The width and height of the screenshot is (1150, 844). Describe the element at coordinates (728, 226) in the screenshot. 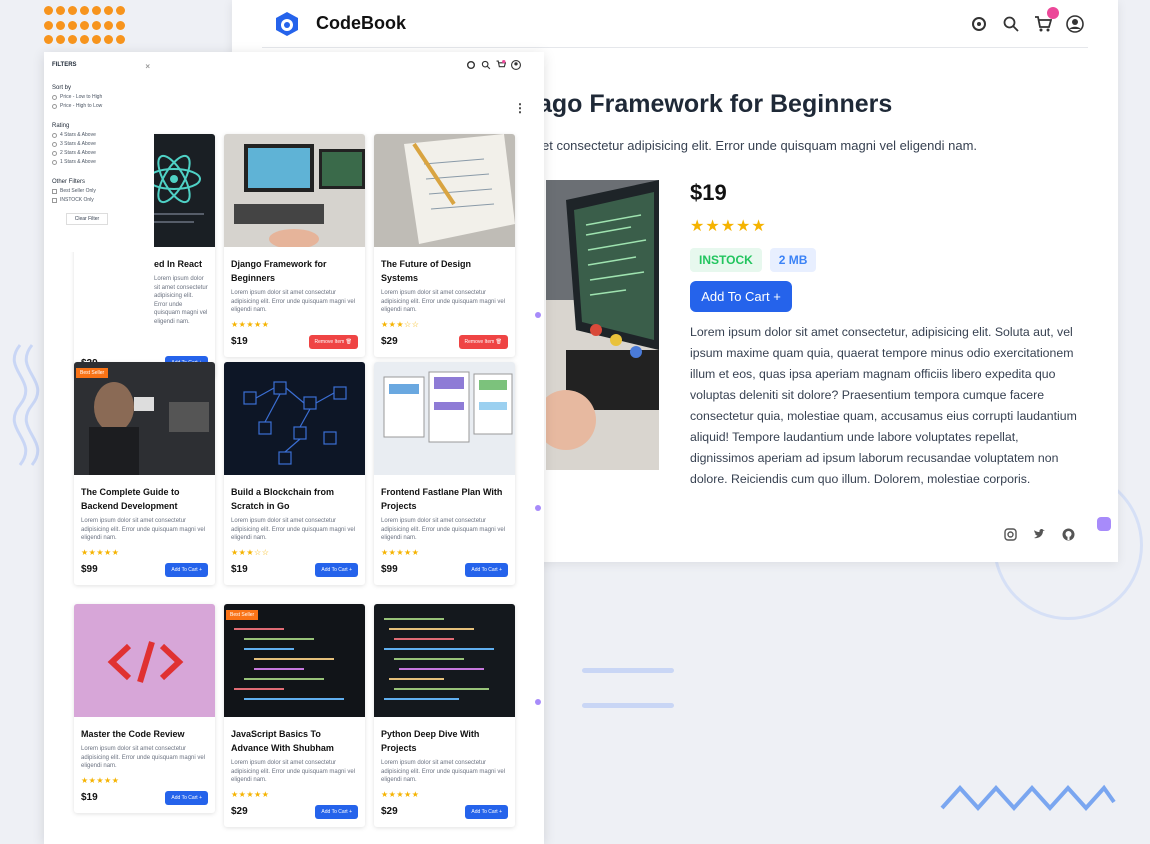

I see `product-rating-stars: ★★★★★` at that location.